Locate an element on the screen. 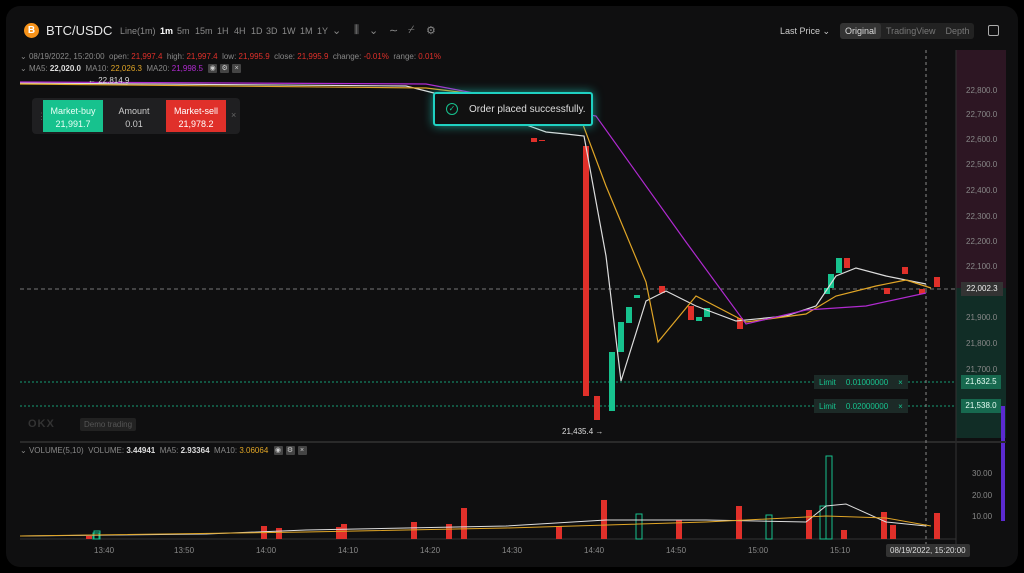  time-tick: 14:20 is located at coordinates (430, 550).